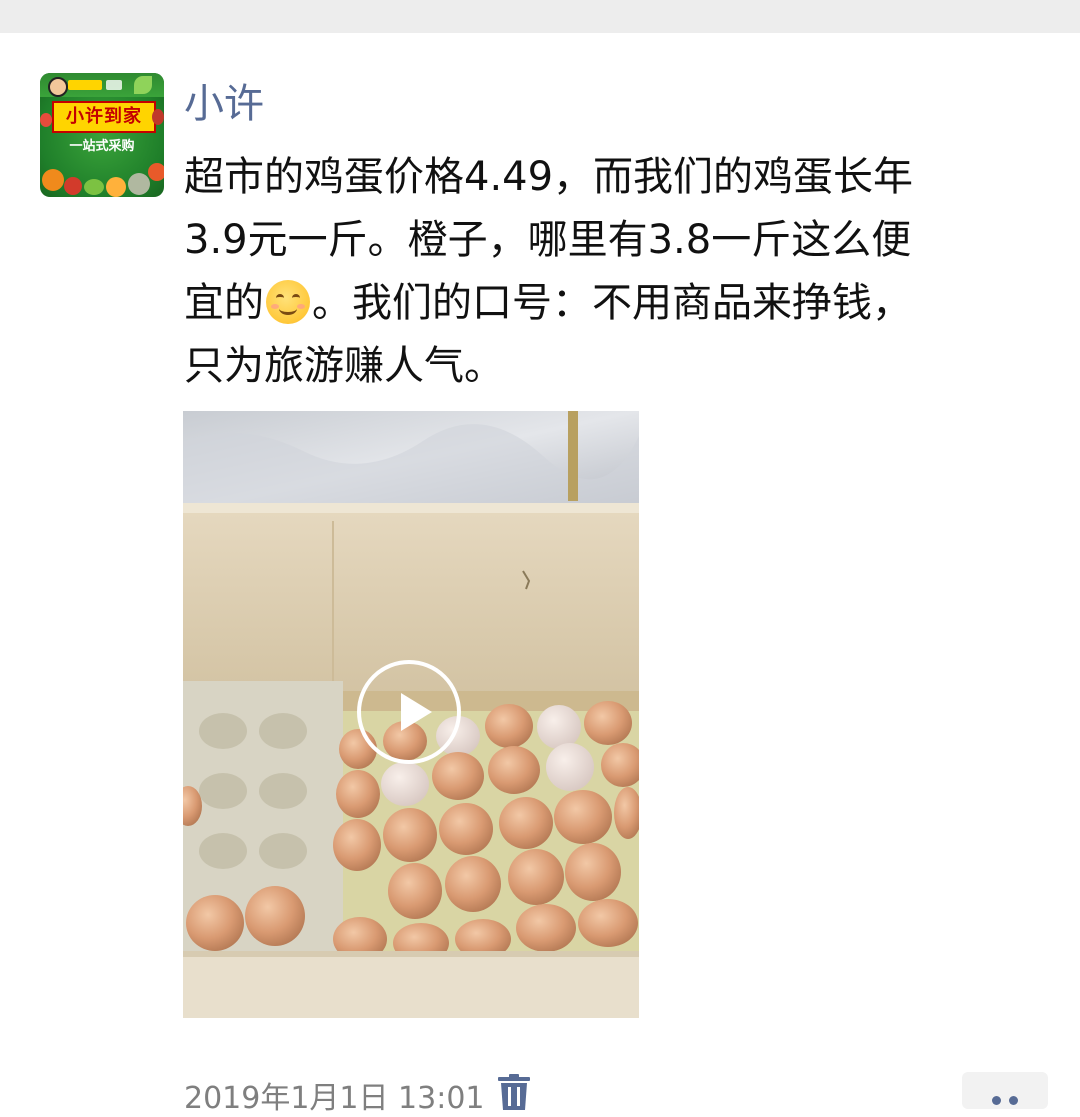 The width and height of the screenshot is (1080, 1117). Describe the element at coordinates (540, 16) in the screenshot. I see `top-bar` at that location.